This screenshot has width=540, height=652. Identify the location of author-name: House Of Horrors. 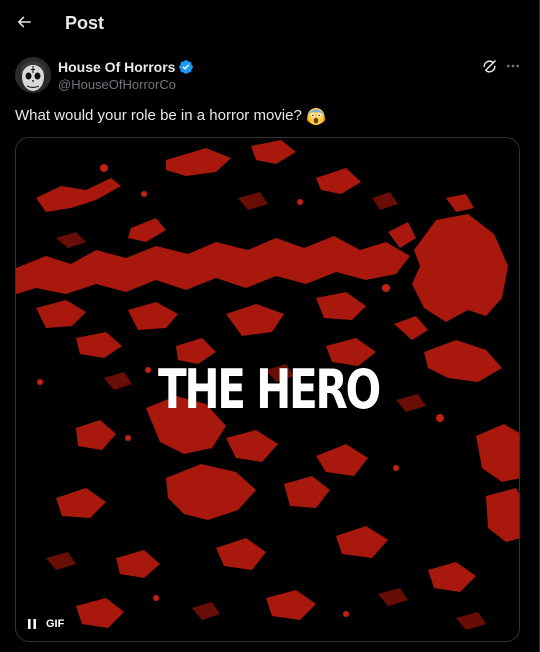
(116, 67).